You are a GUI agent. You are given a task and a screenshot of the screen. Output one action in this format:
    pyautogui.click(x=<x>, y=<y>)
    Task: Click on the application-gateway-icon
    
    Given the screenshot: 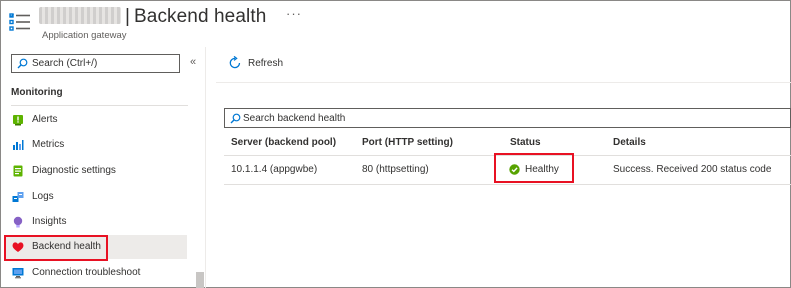 What is the action you would take?
    pyautogui.click(x=19, y=22)
    